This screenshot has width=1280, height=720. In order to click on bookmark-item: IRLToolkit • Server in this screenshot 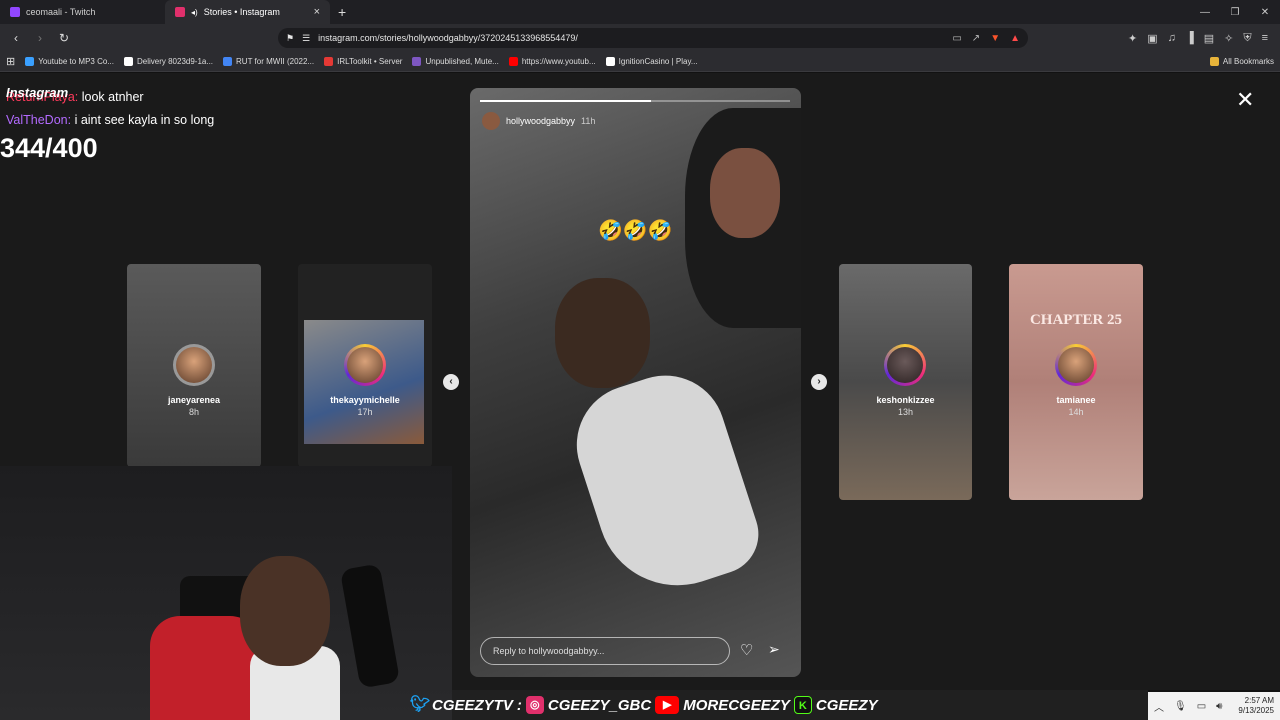, I will do `click(363, 61)`.